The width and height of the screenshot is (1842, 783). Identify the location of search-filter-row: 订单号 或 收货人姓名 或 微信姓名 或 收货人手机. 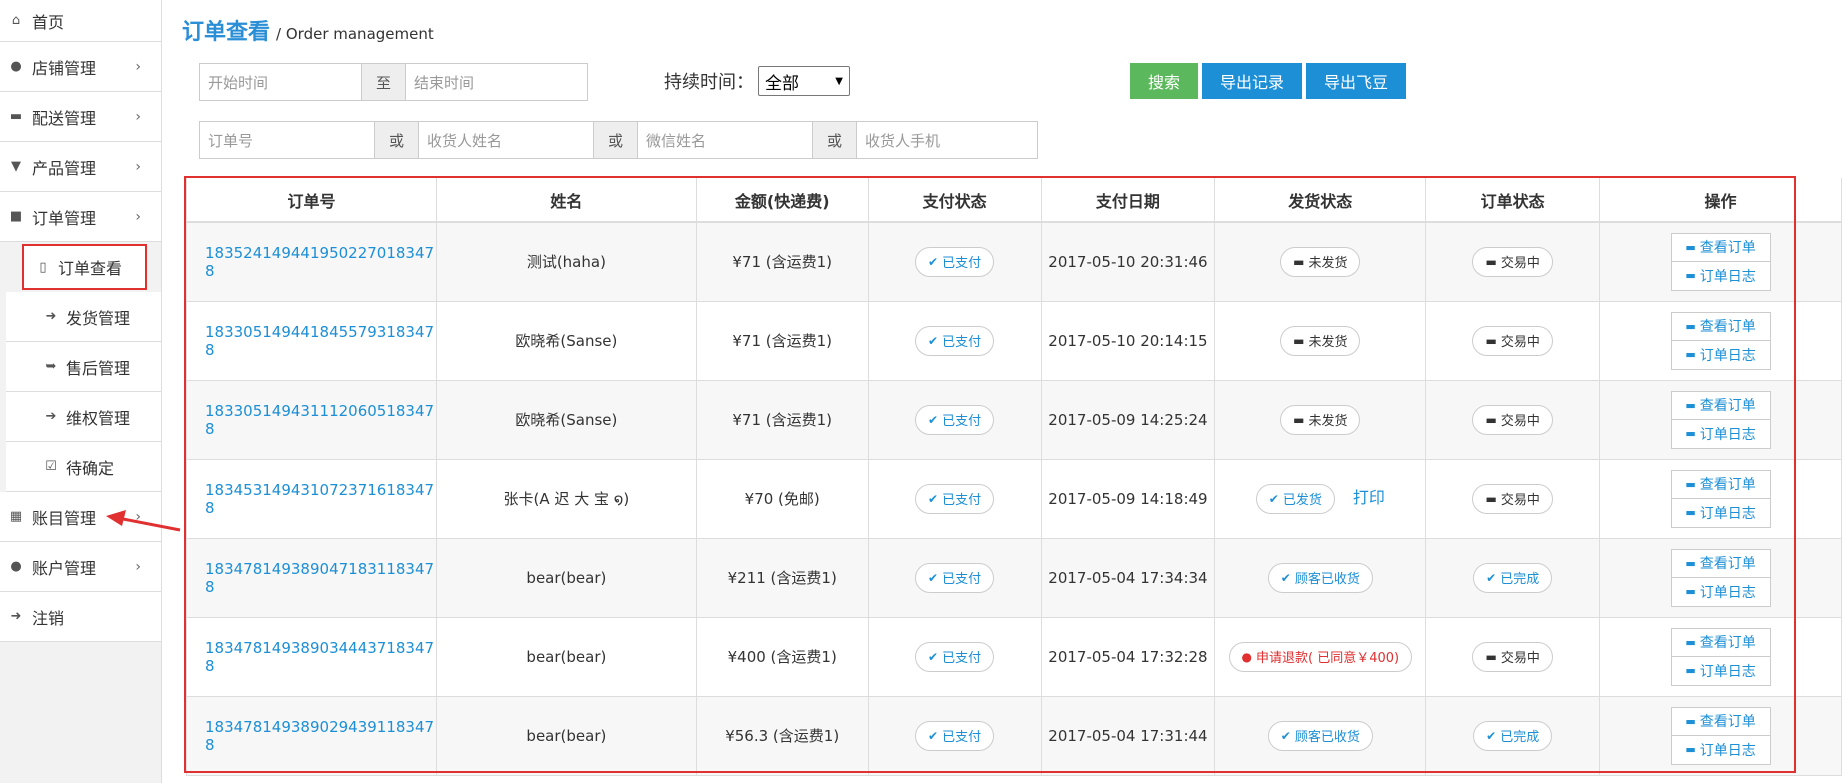
(619, 140).